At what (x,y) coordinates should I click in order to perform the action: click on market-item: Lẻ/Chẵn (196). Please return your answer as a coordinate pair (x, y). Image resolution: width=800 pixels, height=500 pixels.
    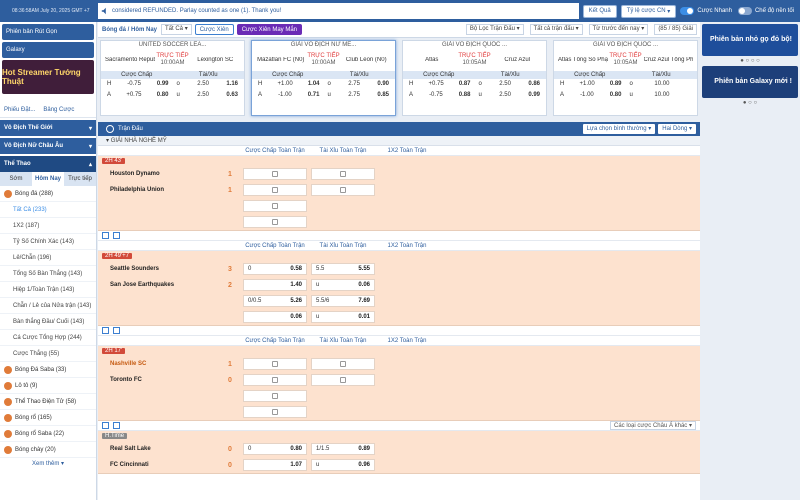
    Looking at the image, I should click on (48, 258).